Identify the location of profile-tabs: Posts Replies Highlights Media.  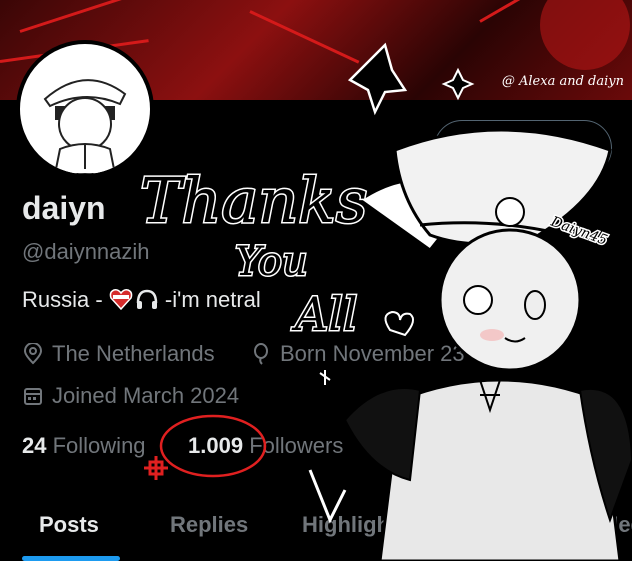
(316, 525).